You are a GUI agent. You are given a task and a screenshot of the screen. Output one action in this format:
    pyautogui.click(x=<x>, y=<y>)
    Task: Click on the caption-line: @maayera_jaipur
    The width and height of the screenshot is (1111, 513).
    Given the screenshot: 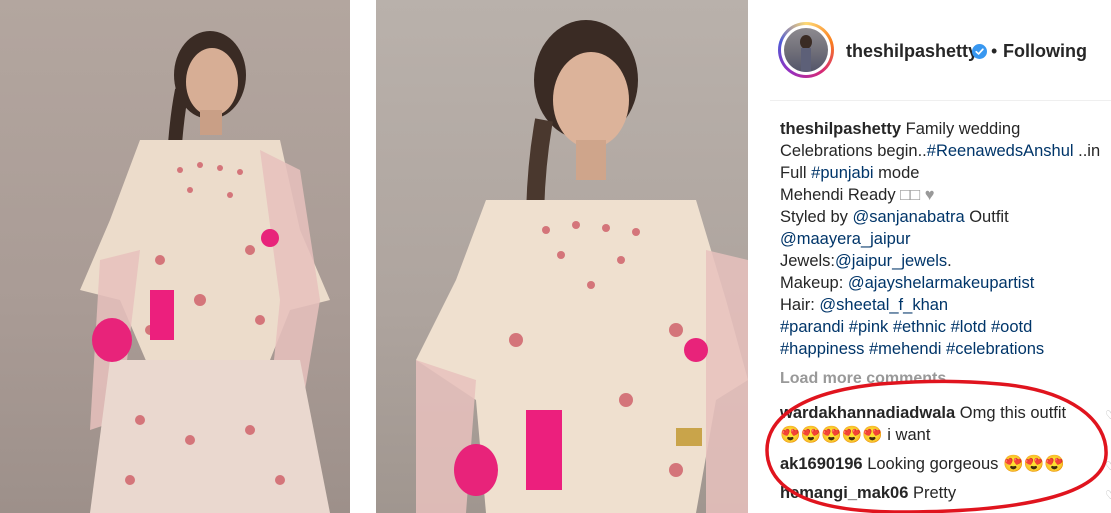 What is the action you would take?
    pyautogui.click(x=945, y=239)
    